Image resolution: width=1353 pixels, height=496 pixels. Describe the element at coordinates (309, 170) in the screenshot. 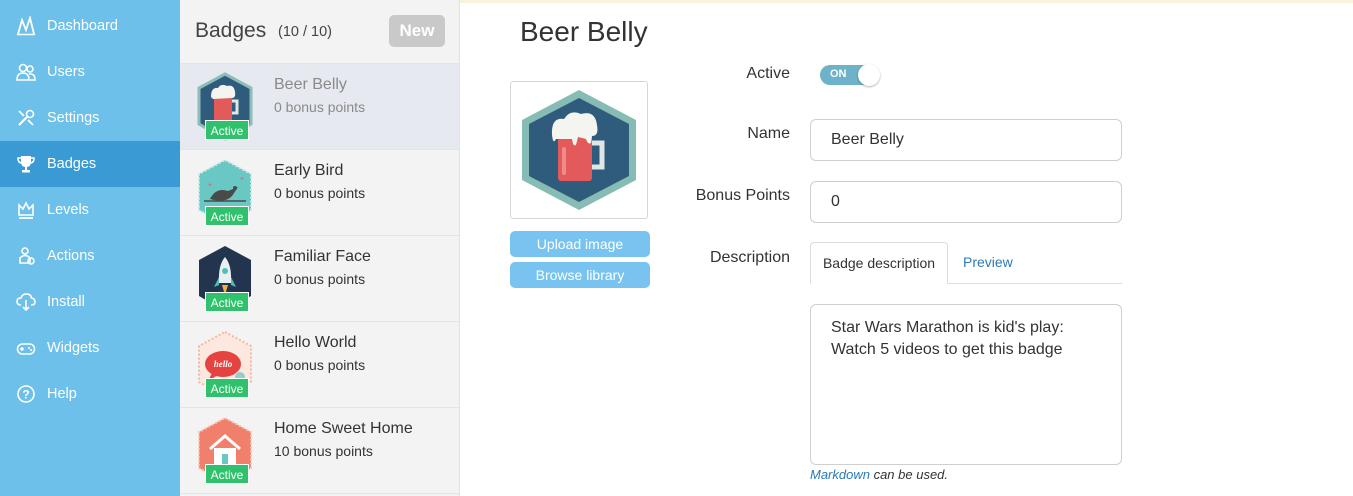

I see `badge-name: Early Bird` at that location.